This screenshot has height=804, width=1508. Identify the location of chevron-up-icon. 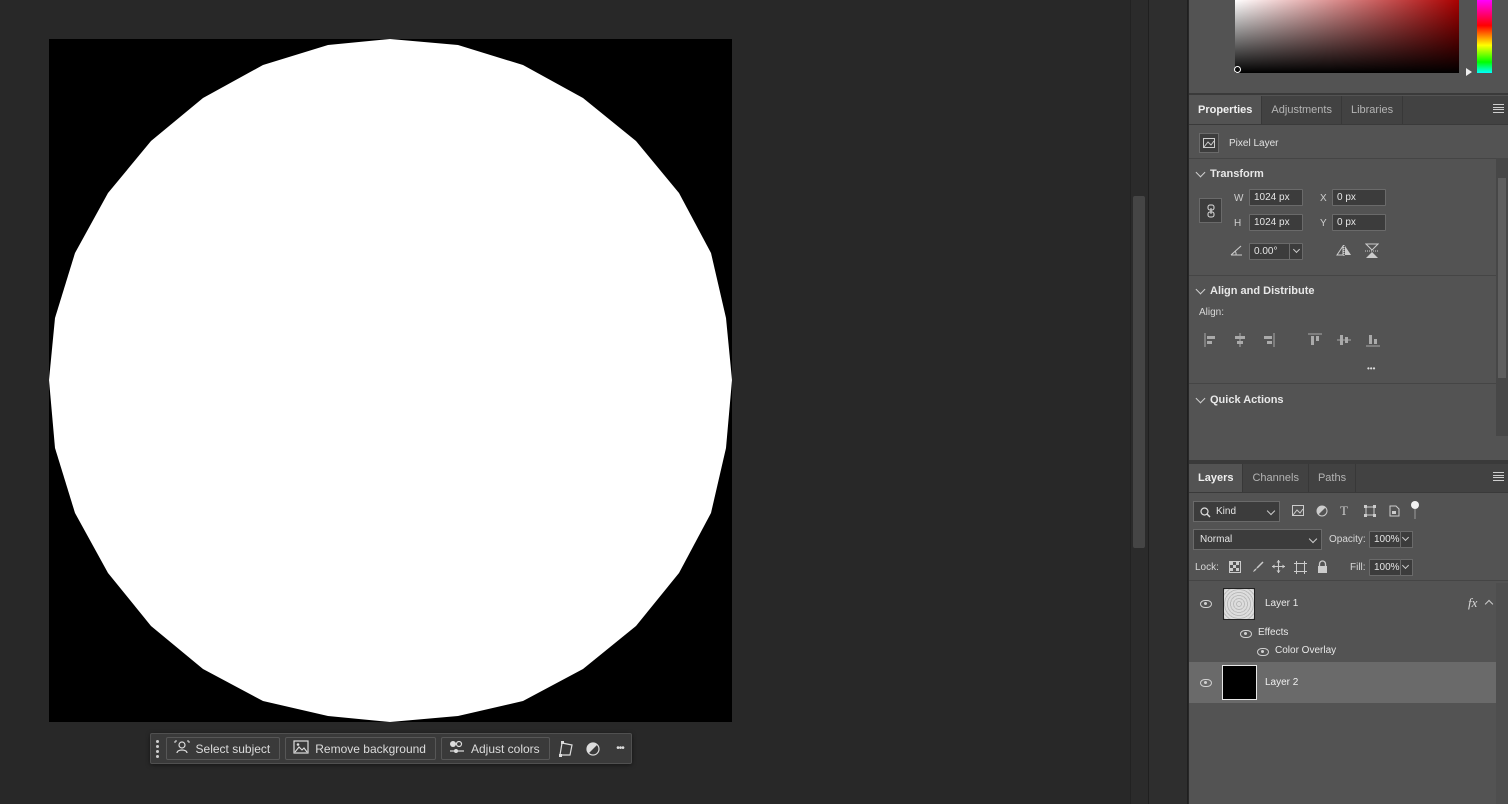
(1489, 604).